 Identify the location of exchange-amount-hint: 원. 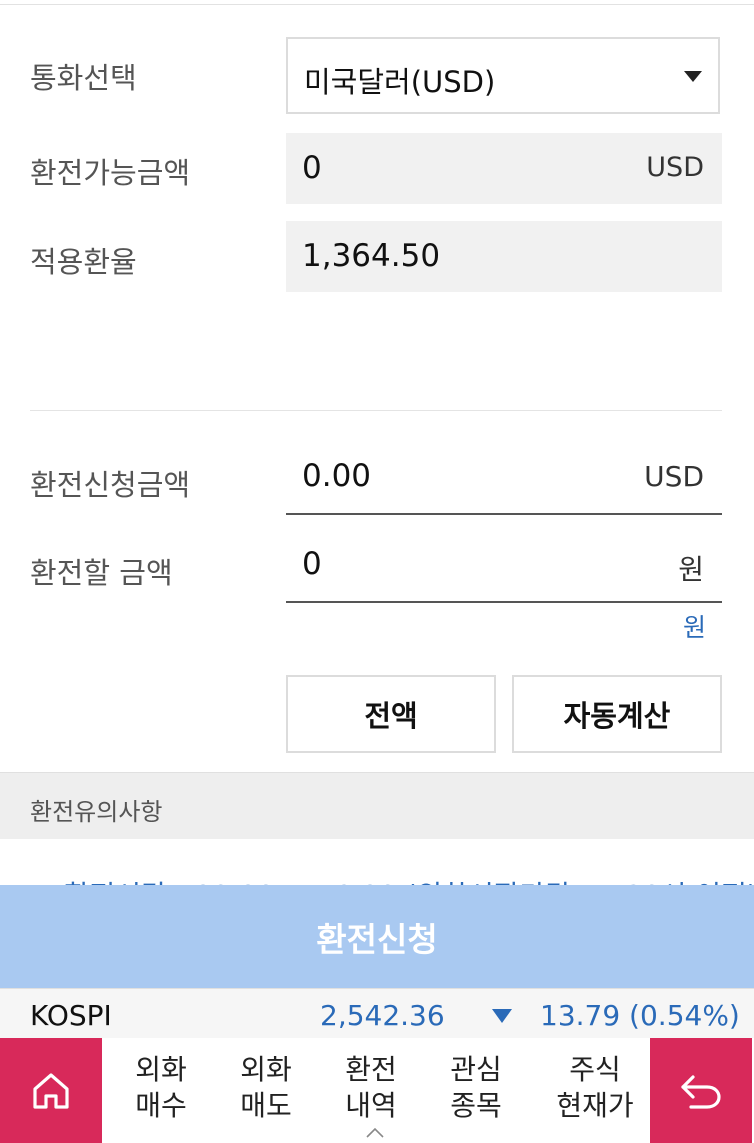
(694, 627).